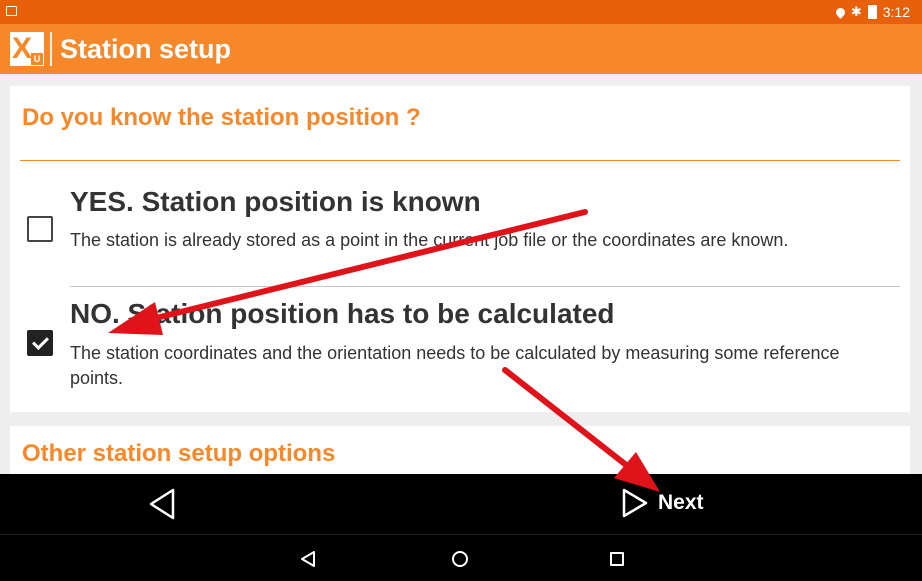 The image size is (922, 581). I want to click on option-yes-checkbox, so click(40, 229).